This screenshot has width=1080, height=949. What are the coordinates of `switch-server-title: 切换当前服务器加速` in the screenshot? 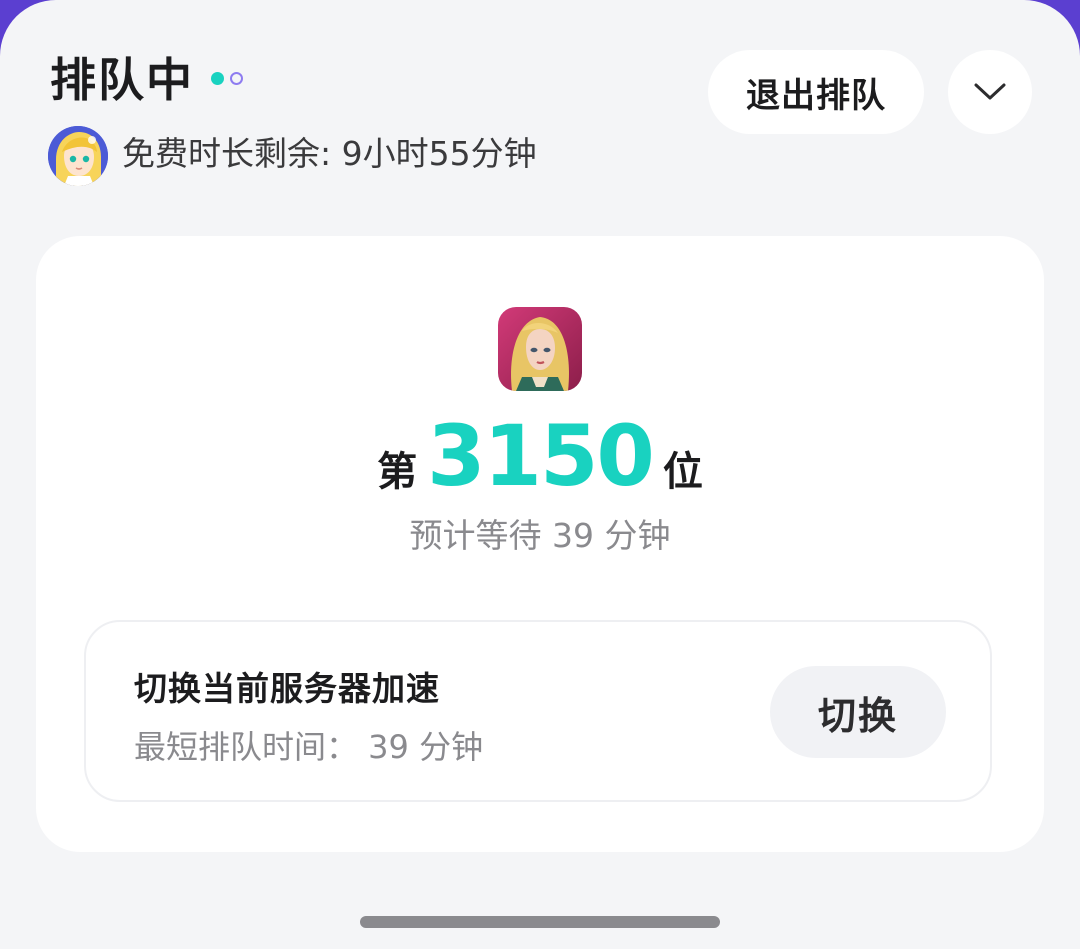 It's located at (287, 688).